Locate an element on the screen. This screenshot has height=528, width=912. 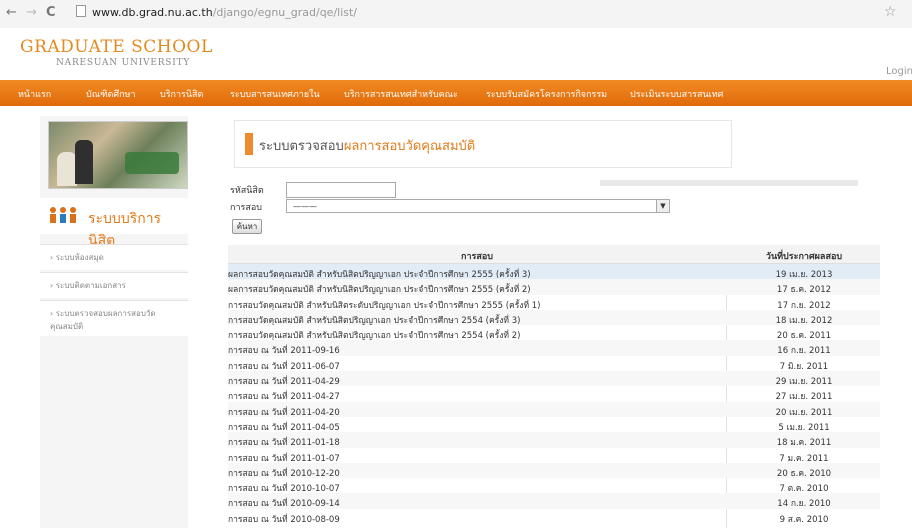
table-row: การสอบ ณ วันที่ 2011-04-27 27 เม.ย. 2011 is located at coordinates (554, 394).